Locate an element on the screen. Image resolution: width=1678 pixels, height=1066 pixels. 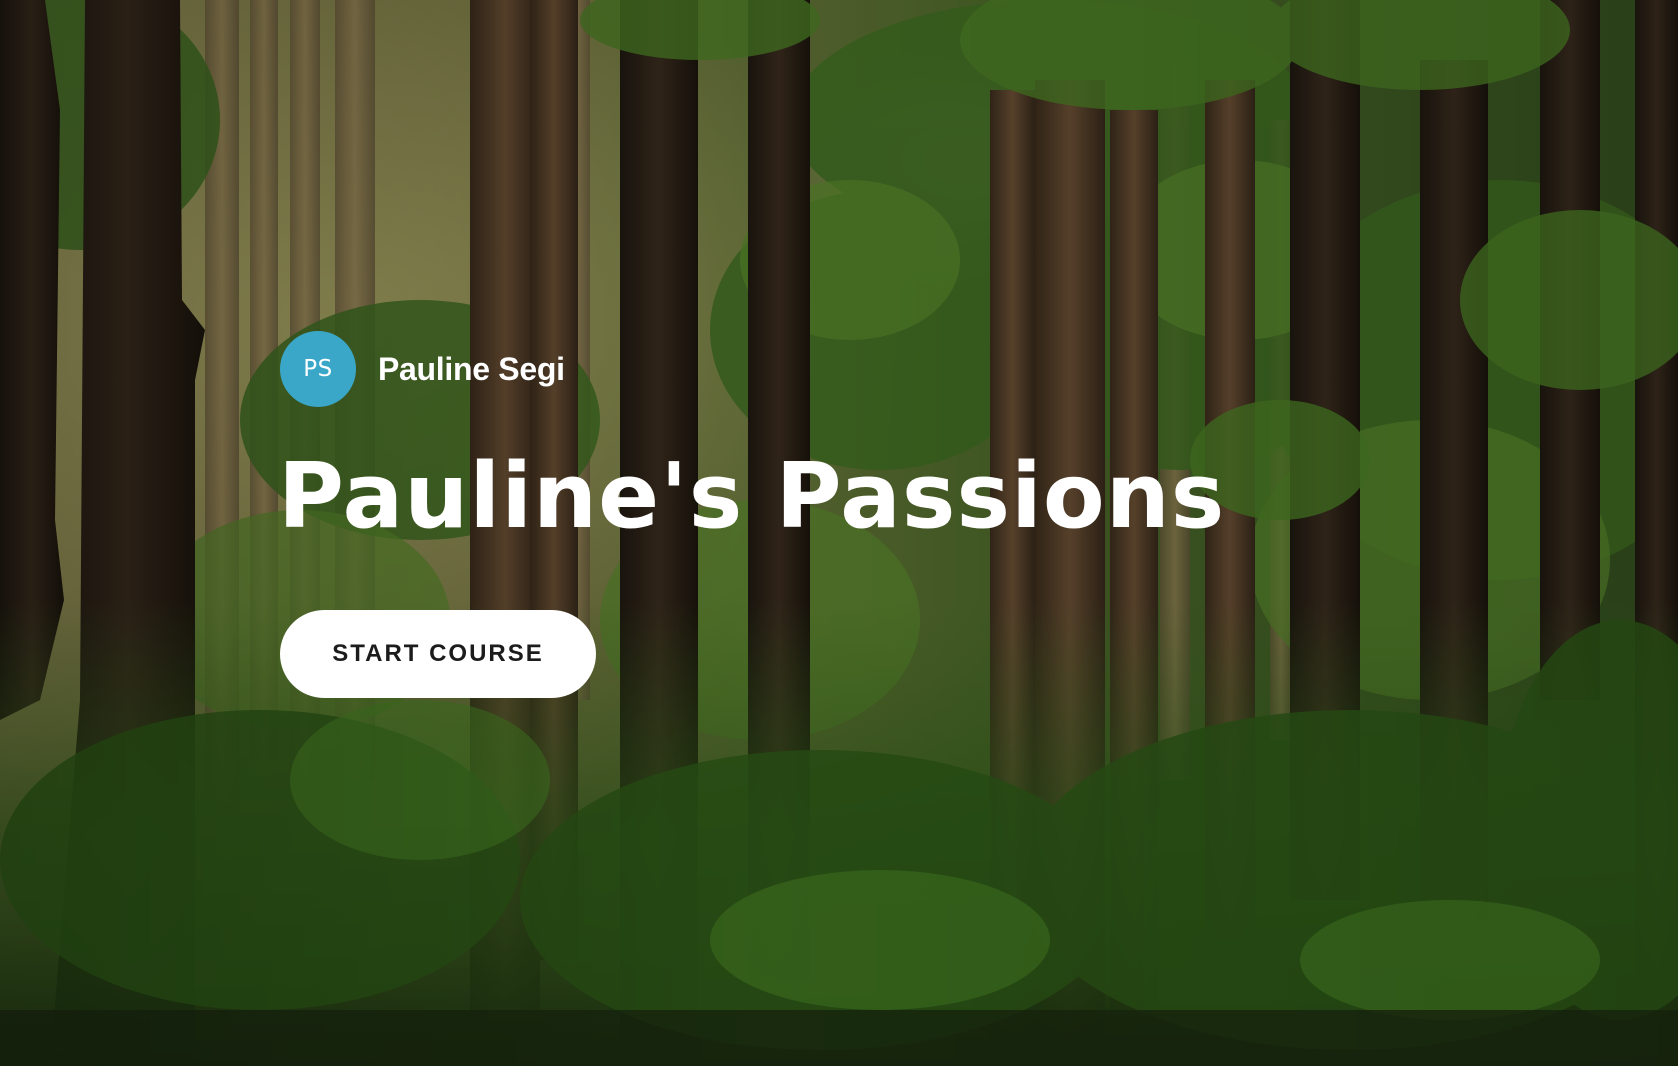
start-course-button: START COURSE is located at coordinates (438, 654).